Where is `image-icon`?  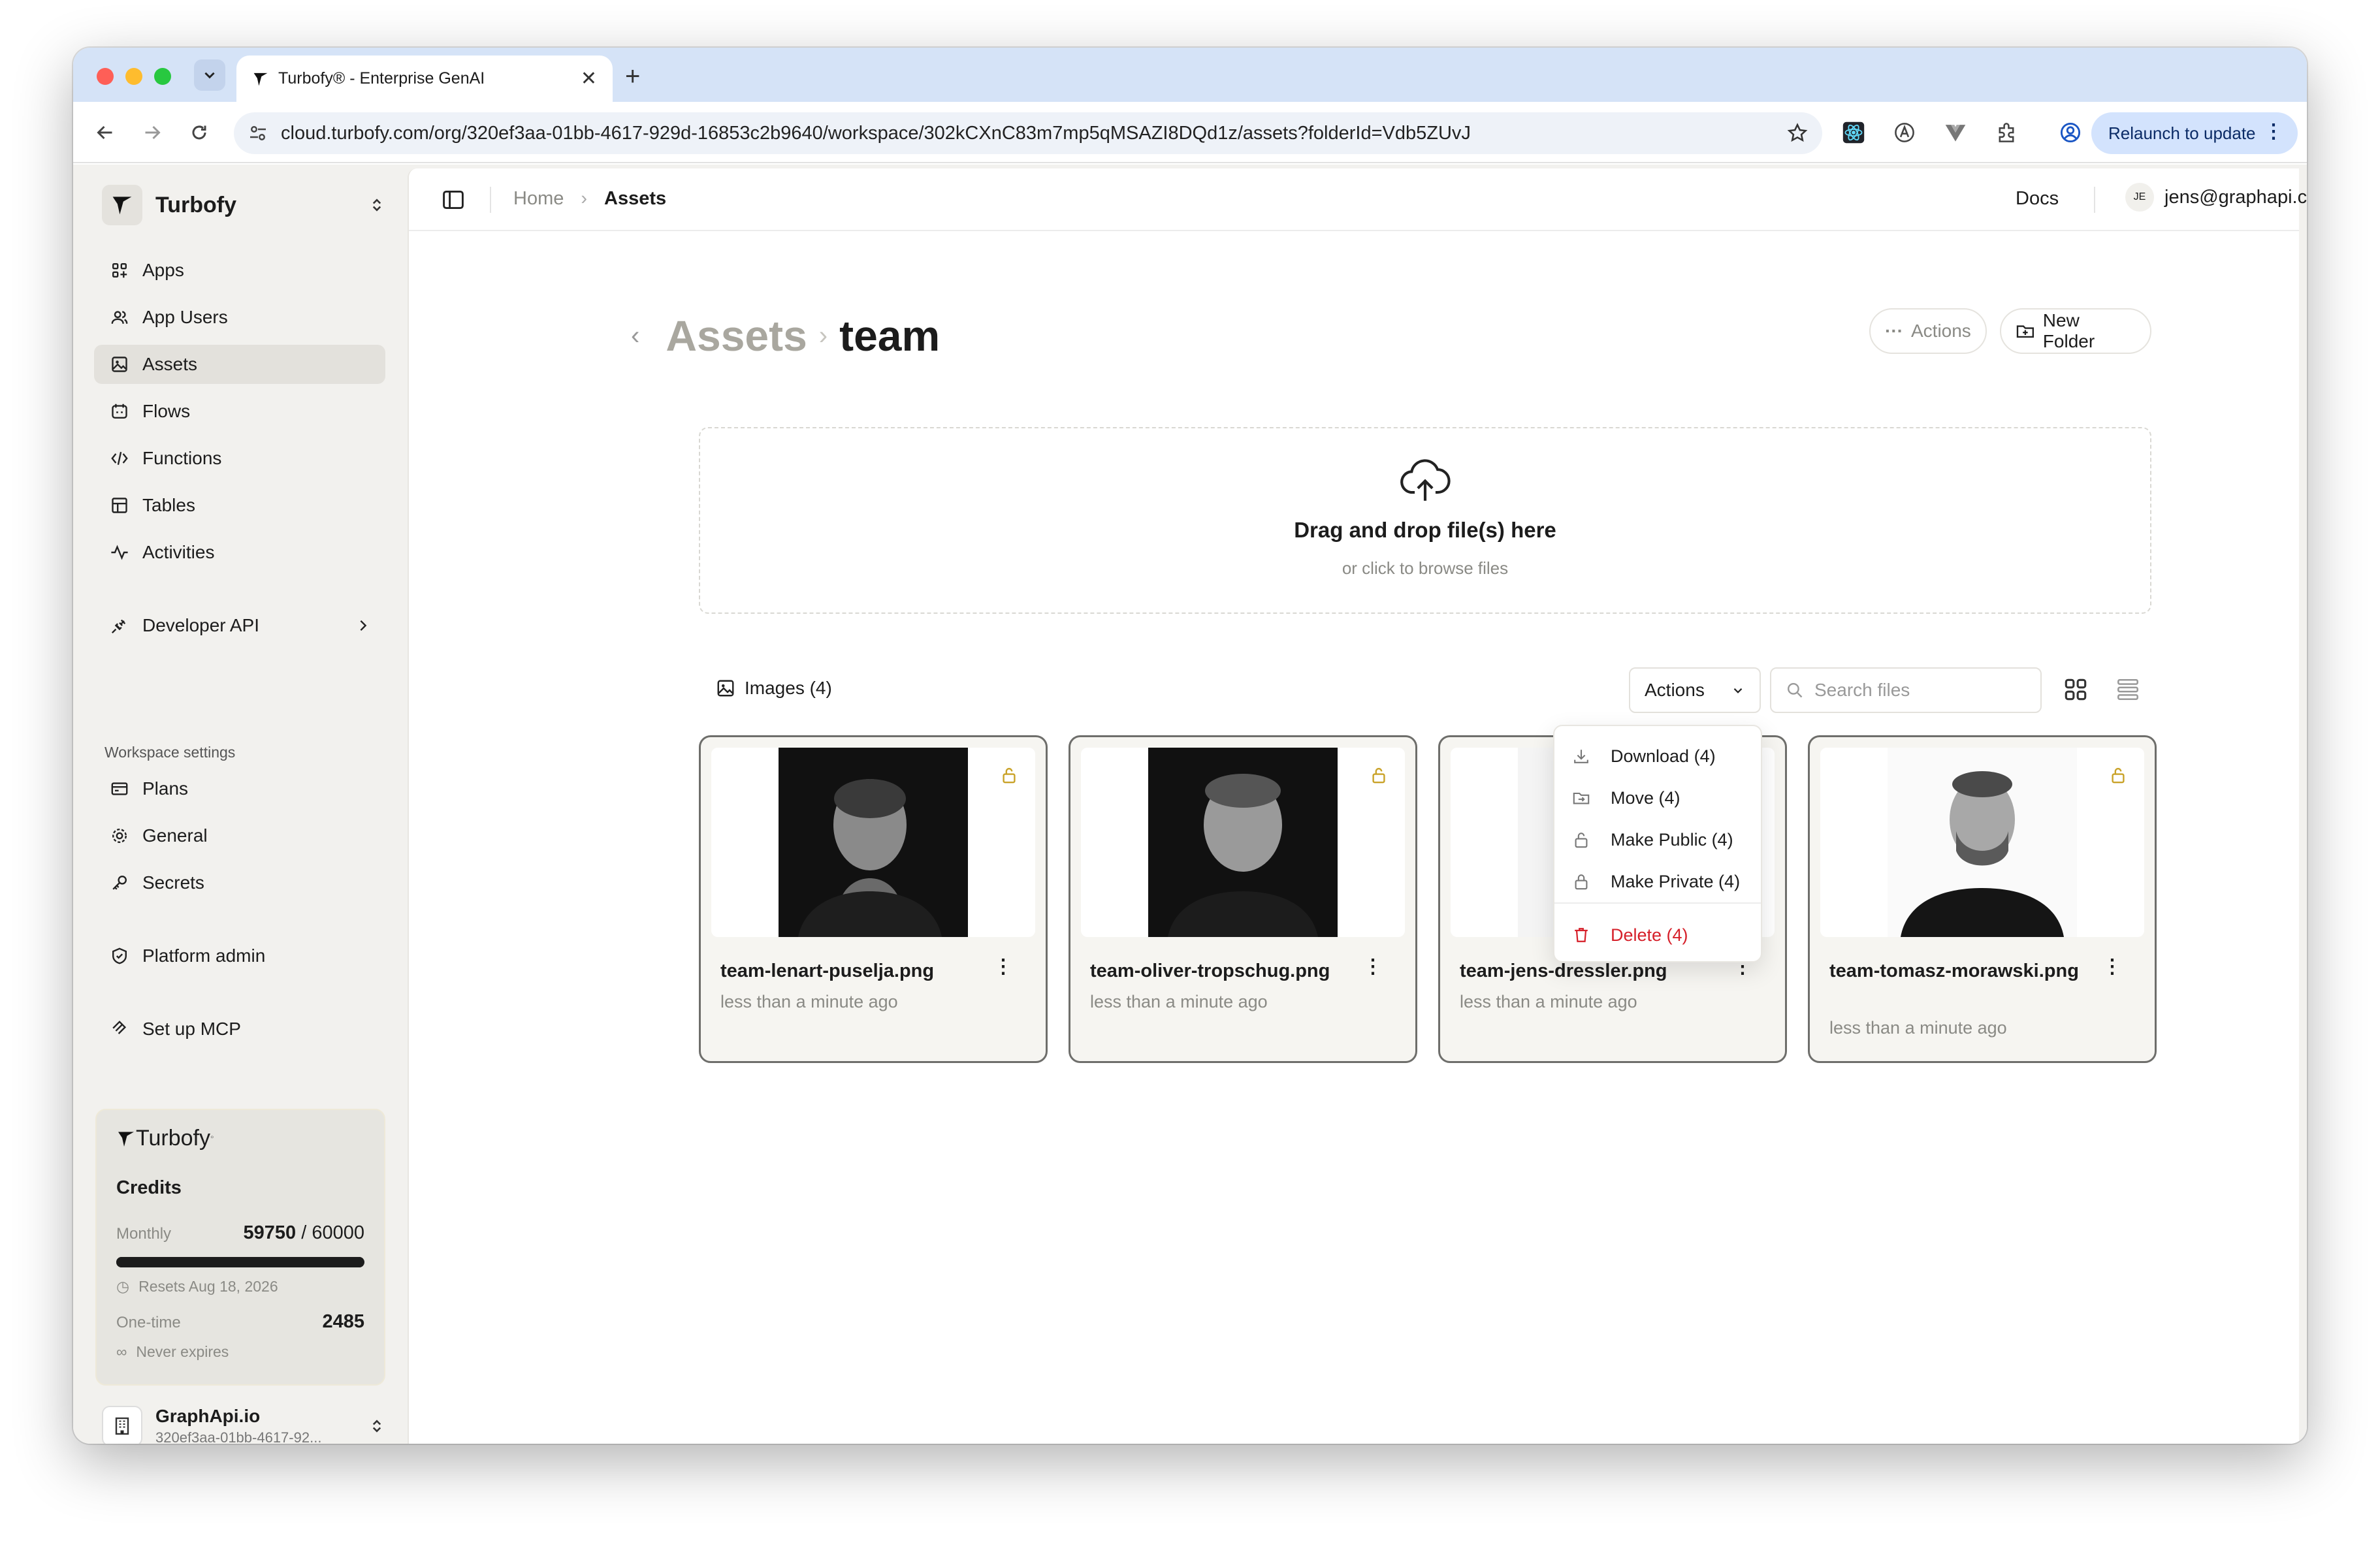 image-icon is located at coordinates (725, 688).